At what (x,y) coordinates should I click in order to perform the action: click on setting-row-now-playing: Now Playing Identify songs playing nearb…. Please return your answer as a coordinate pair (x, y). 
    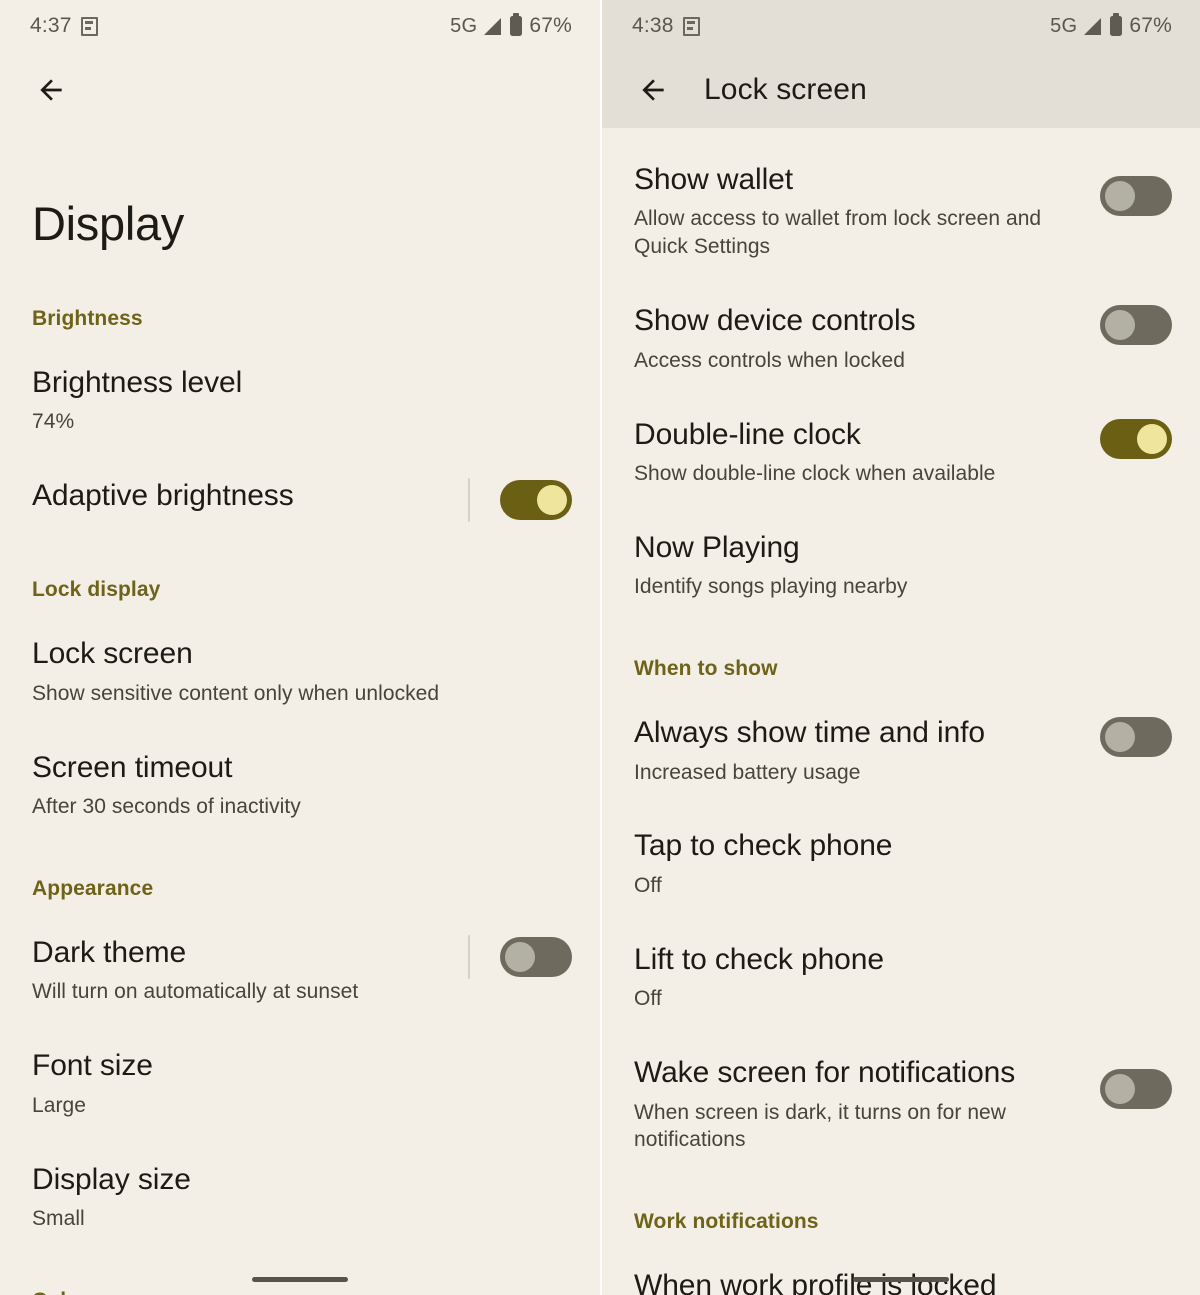
    Looking at the image, I should click on (901, 565).